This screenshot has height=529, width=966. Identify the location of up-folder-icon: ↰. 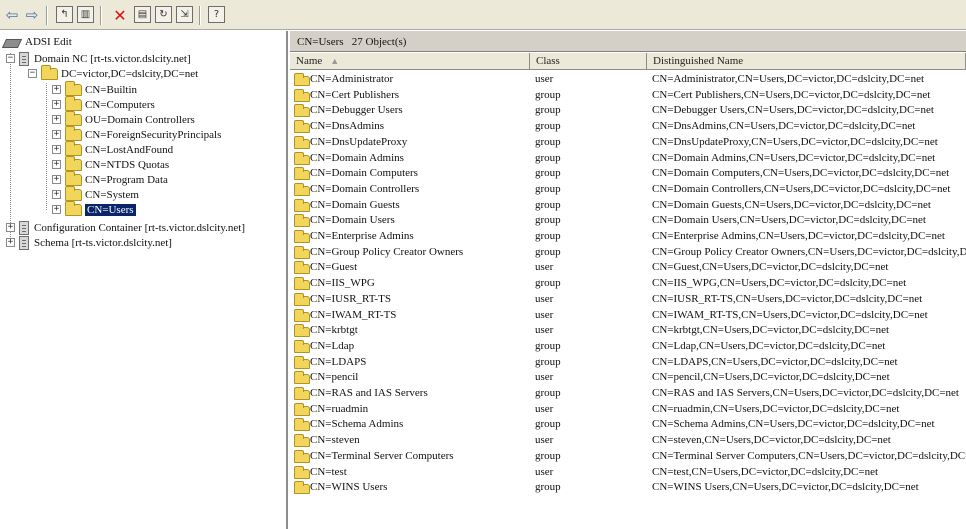
(64, 14).